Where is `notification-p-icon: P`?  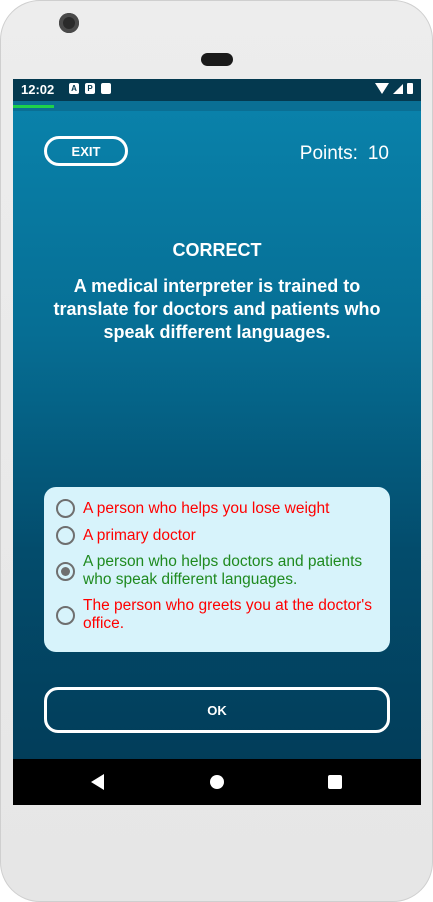 notification-p-icon: P is located at coordinates (90, 88).